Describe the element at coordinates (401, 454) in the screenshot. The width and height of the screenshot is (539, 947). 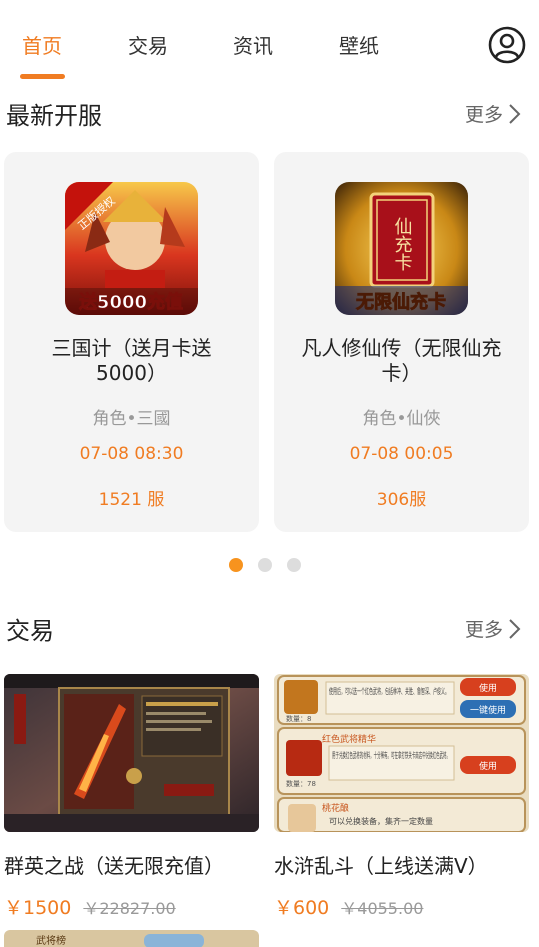
I see `open-time: 07-08 00:05` at that location.